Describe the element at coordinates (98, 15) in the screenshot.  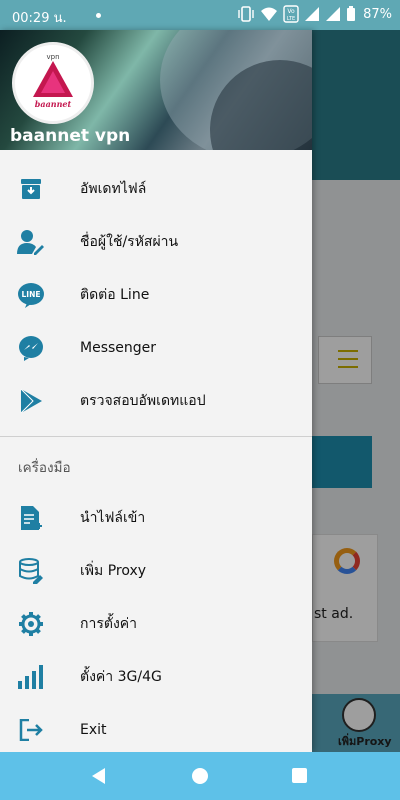
I see `notification-dot-icon` at that location.